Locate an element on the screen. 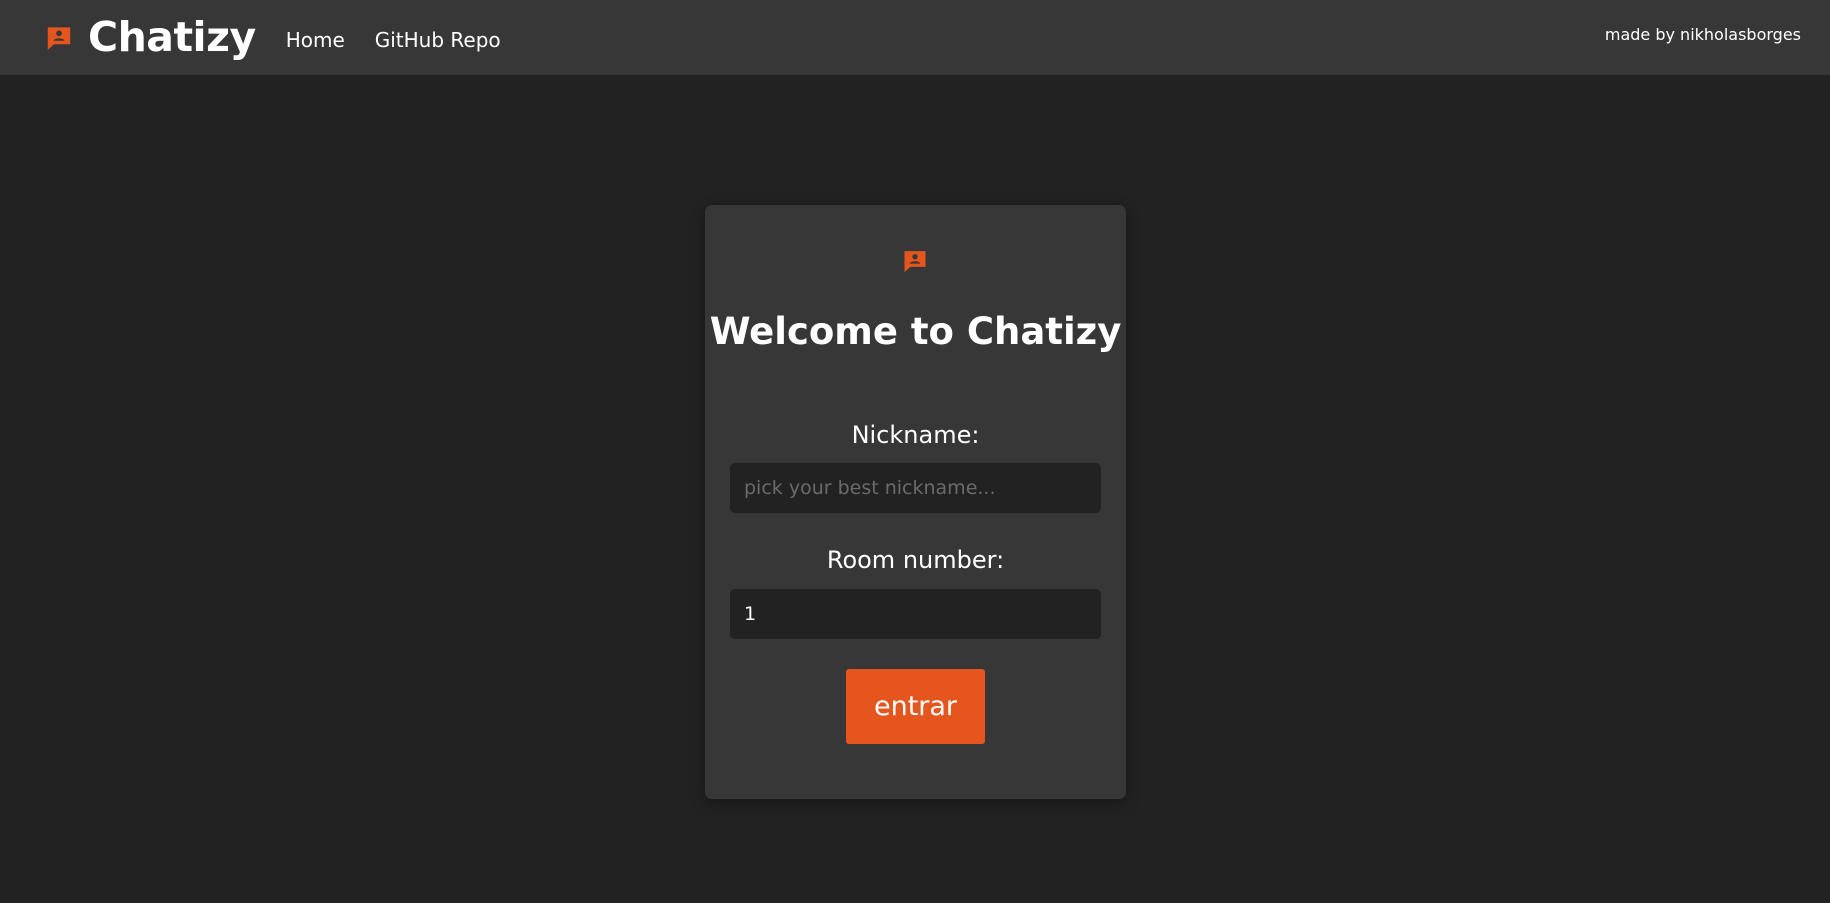 The height and width of the screenshot is (903, 1830). brand: Chatizy is located at coordinates (150, 37).